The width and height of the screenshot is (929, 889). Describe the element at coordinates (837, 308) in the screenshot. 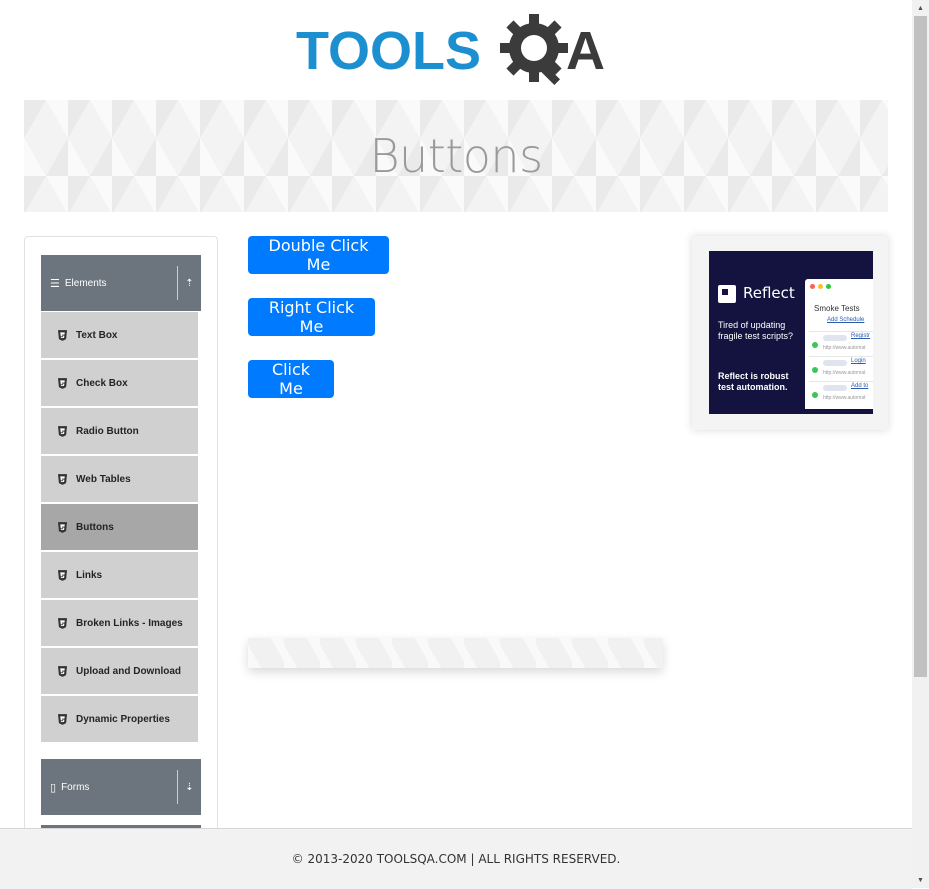

I see `ad-panel-title: Smoke Tests` at that location.